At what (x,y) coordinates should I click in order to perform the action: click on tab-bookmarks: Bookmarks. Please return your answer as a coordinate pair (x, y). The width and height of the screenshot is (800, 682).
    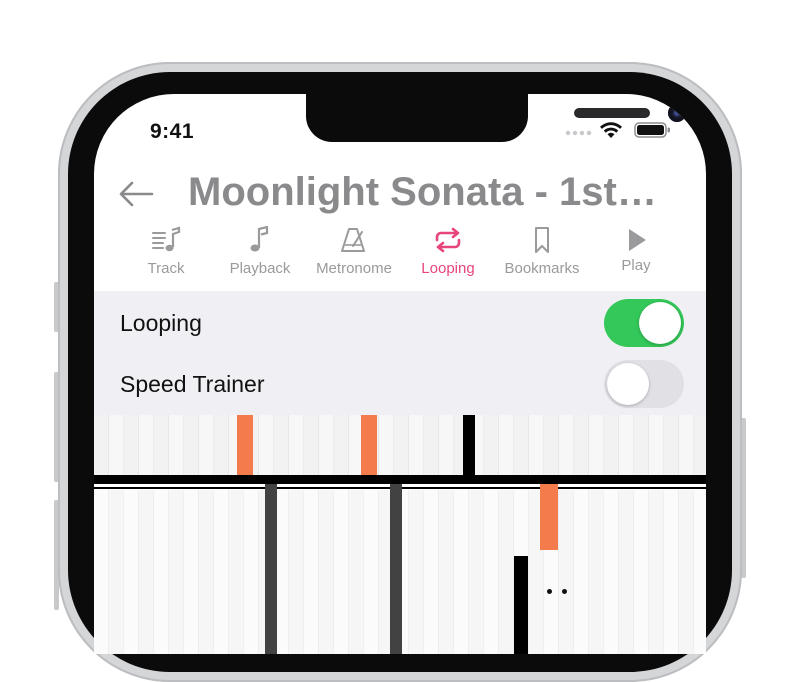
    Looking at the image, I should click on (542, 253).